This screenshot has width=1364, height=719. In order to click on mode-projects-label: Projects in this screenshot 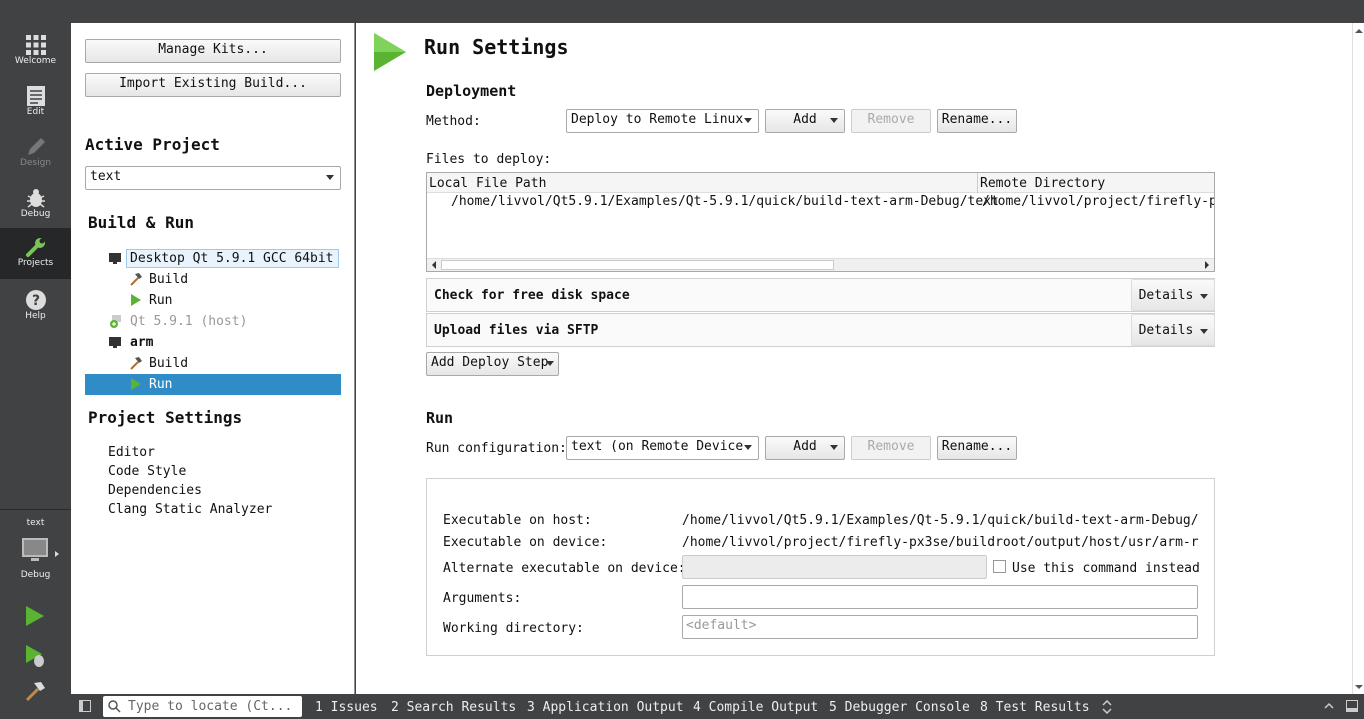, I will do `click(35, 263)`.